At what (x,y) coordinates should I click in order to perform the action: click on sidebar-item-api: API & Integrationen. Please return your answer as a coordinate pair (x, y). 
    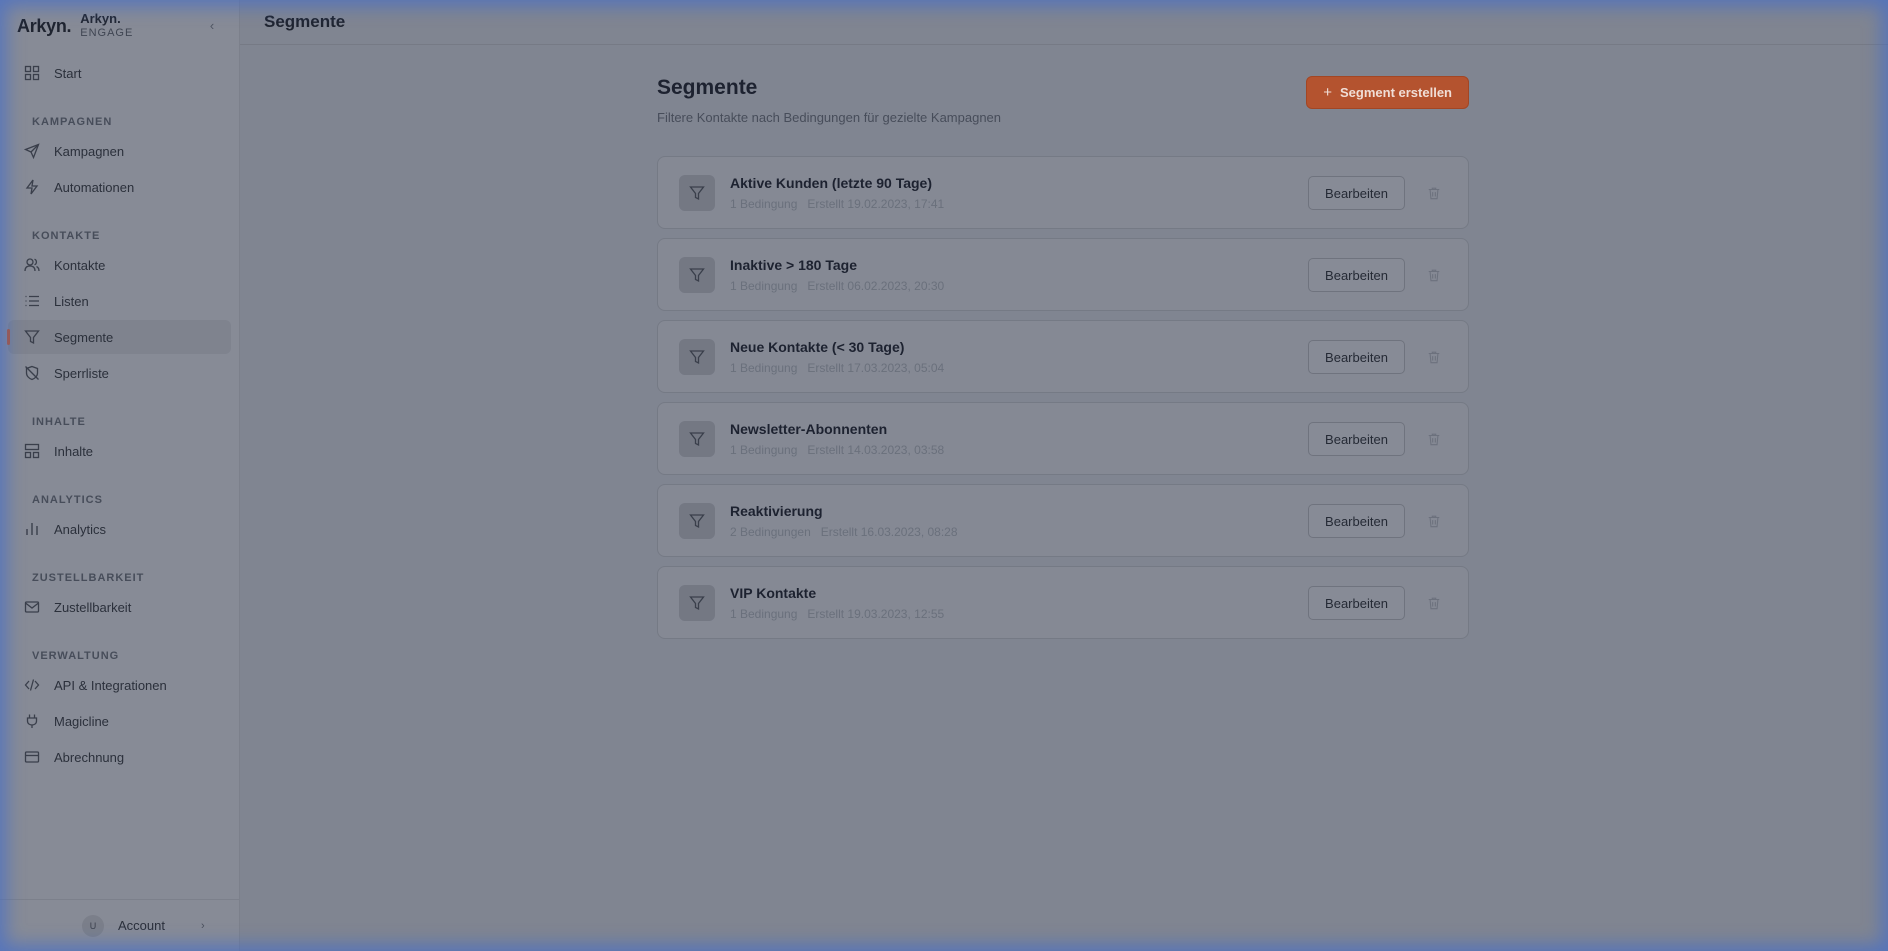
    Looking at the image, I should click on (119, 685).